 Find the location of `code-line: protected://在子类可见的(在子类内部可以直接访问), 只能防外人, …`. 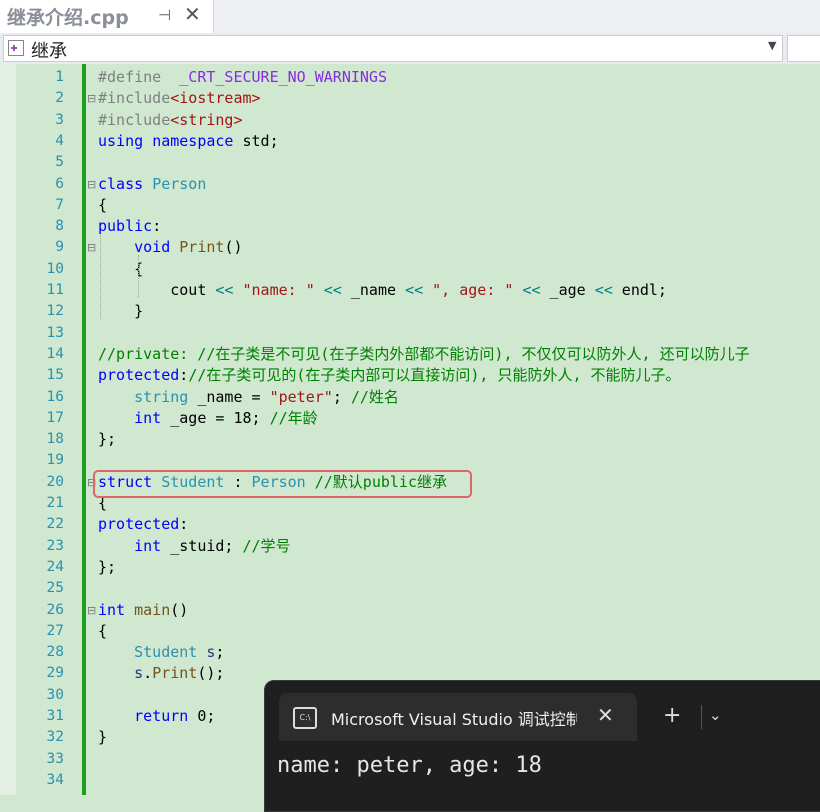

code-line: protected://在子类可见的(在子类内部可以直接访问), 只能防外人, … is located at coordinates (389, 375).